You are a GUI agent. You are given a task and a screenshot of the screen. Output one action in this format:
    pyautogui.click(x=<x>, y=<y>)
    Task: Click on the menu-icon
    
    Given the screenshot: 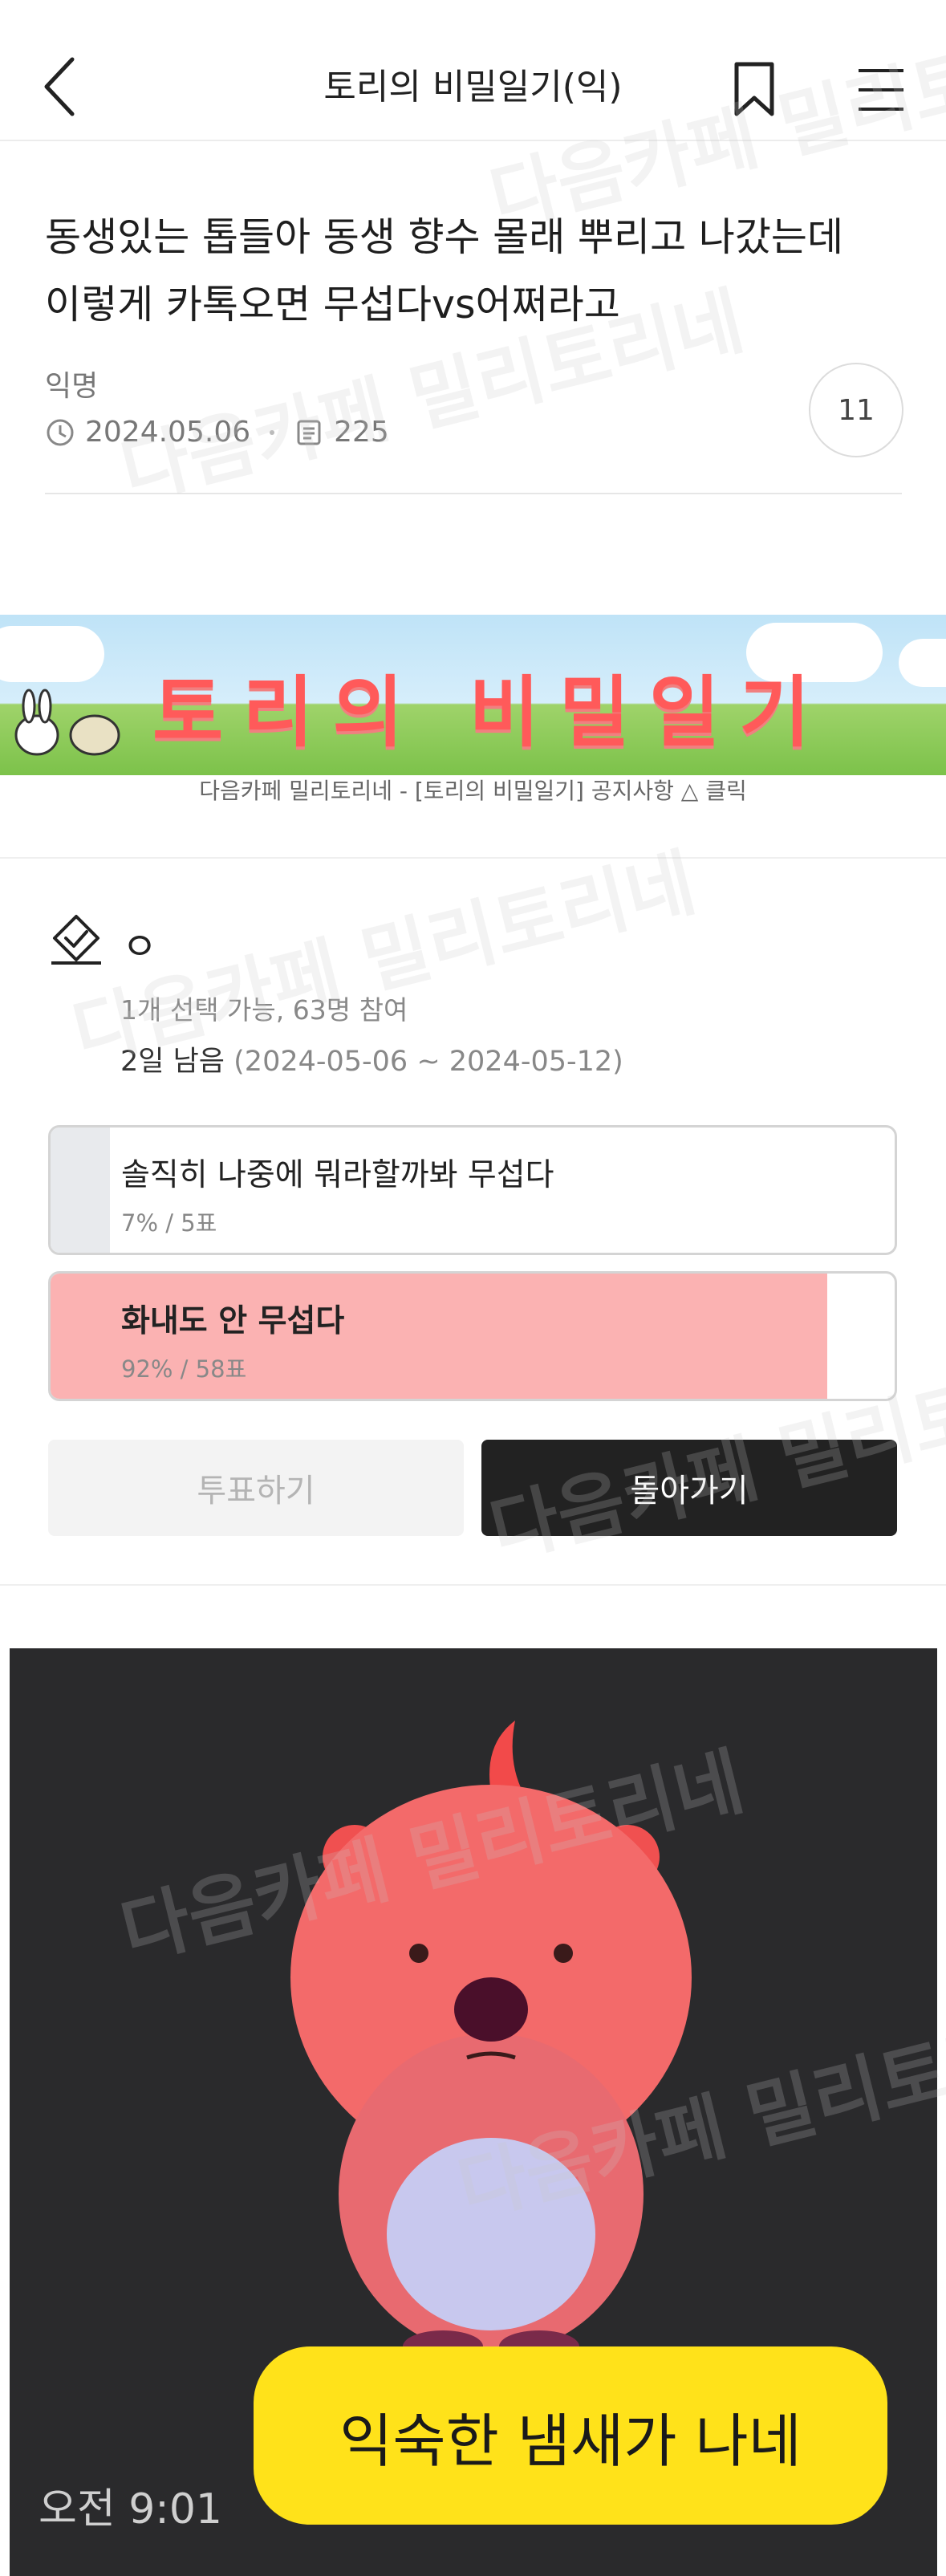 What is the action you would take?
    pyautogui.click(x=881, y=89)
    